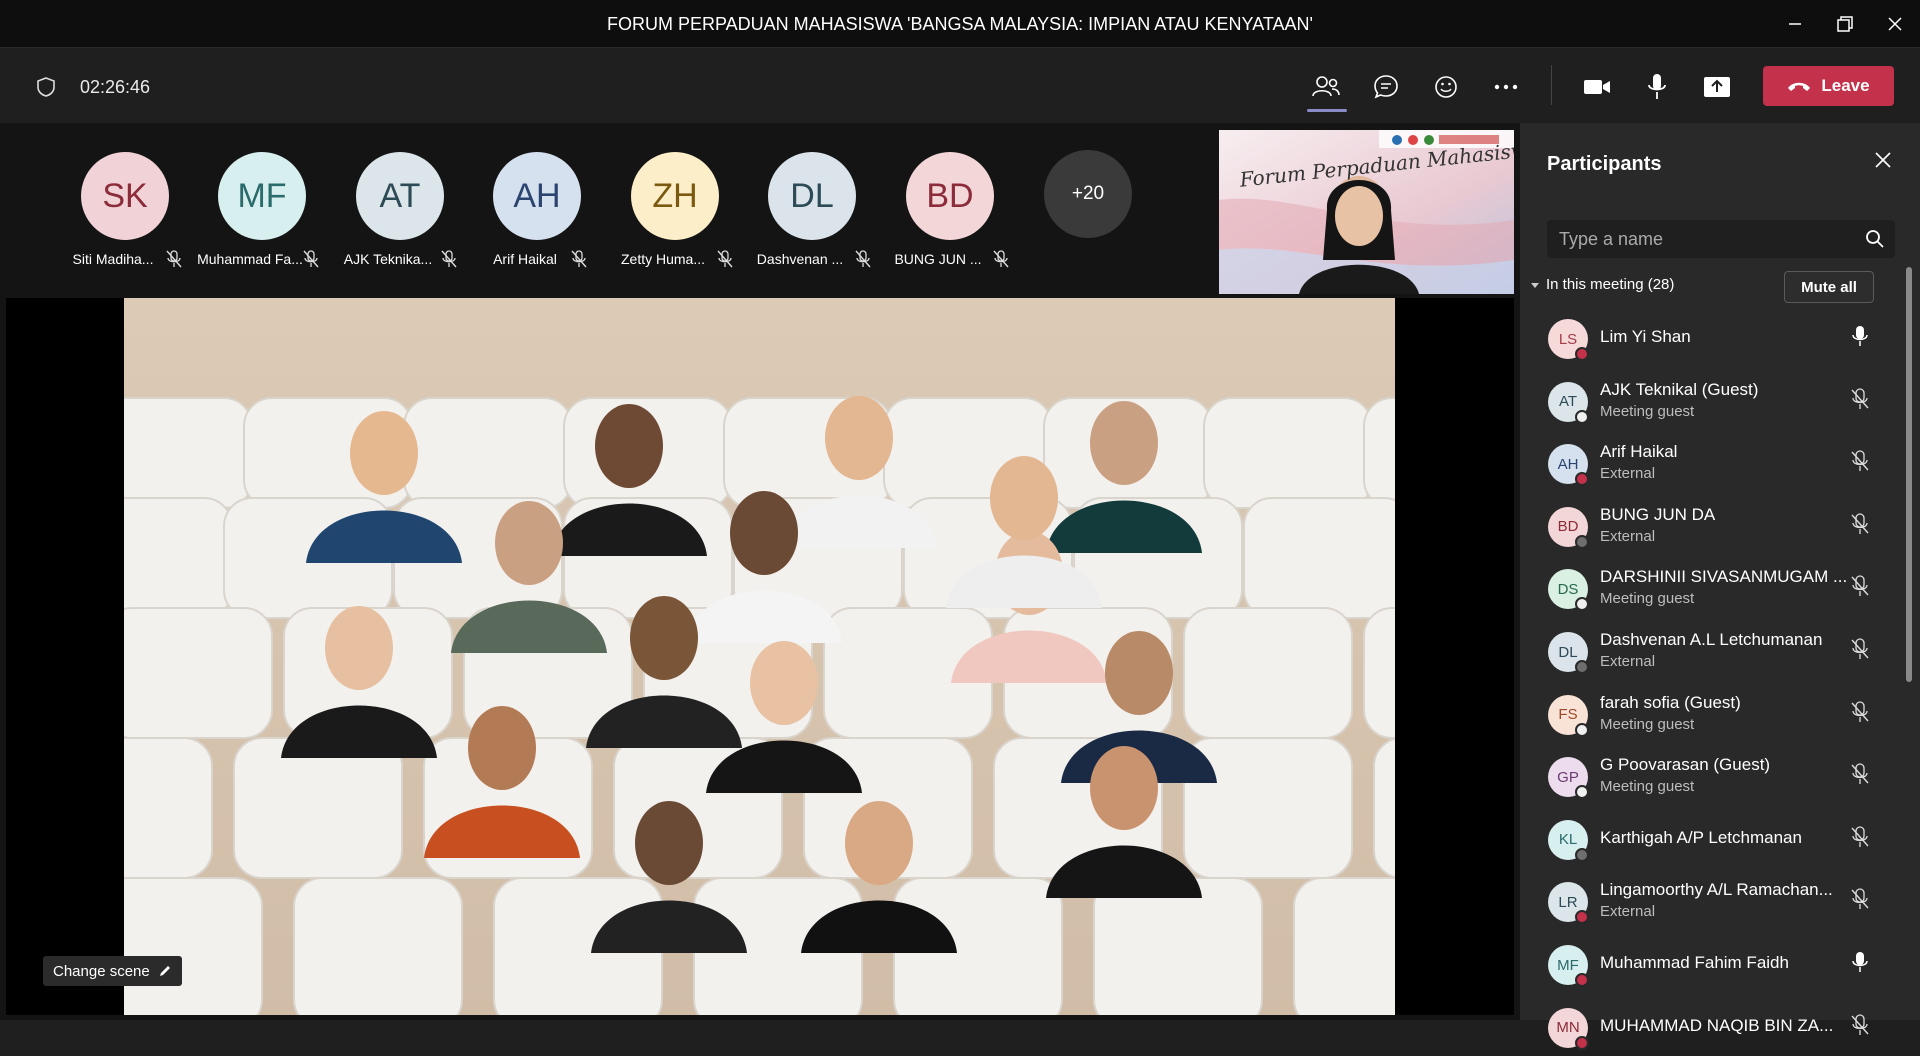 This screenshot has width=1920, height=1056. What do you see at coordinates (1895, 24) in the screenshot?
I see `close-window-button` at bounding box center [1895, 24].